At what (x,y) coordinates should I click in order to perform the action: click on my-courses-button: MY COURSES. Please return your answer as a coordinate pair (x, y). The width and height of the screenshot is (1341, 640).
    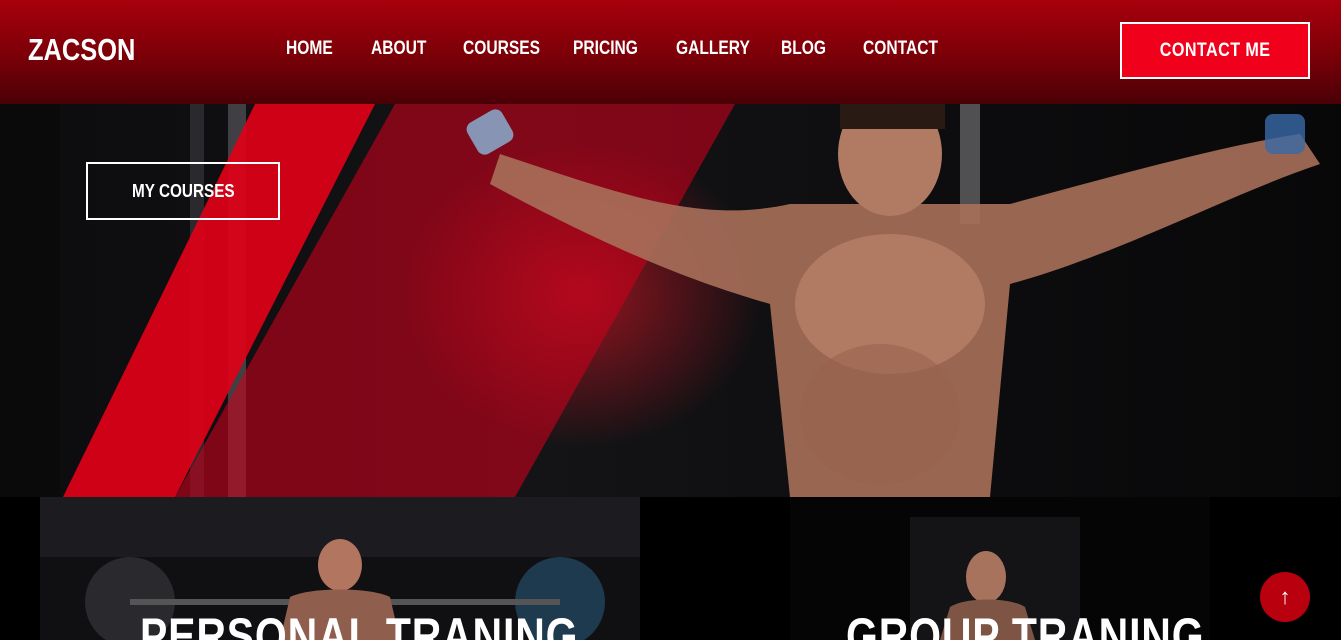
    Looking at the image, I should click on (183, 191).